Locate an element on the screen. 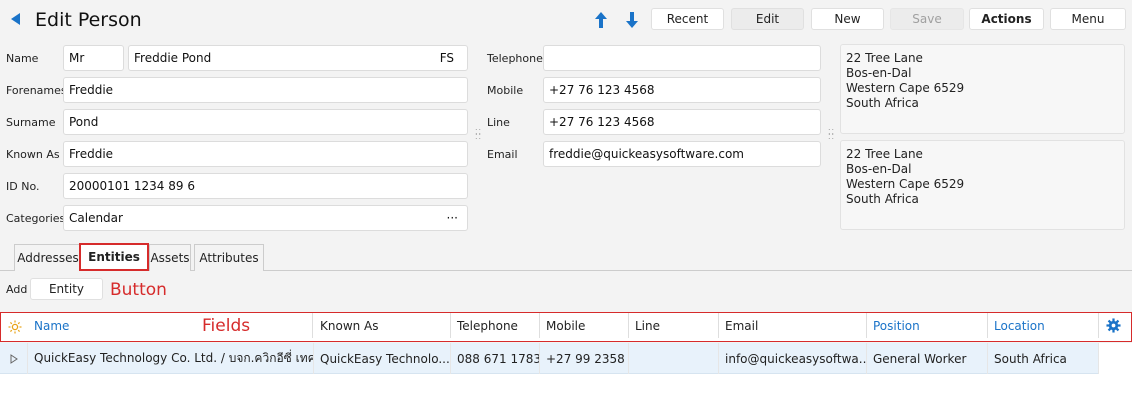 The width and height of the screenshot is (1132, 397). full-name-field: Freddie Pond FS is located at coordinates (298, 58).